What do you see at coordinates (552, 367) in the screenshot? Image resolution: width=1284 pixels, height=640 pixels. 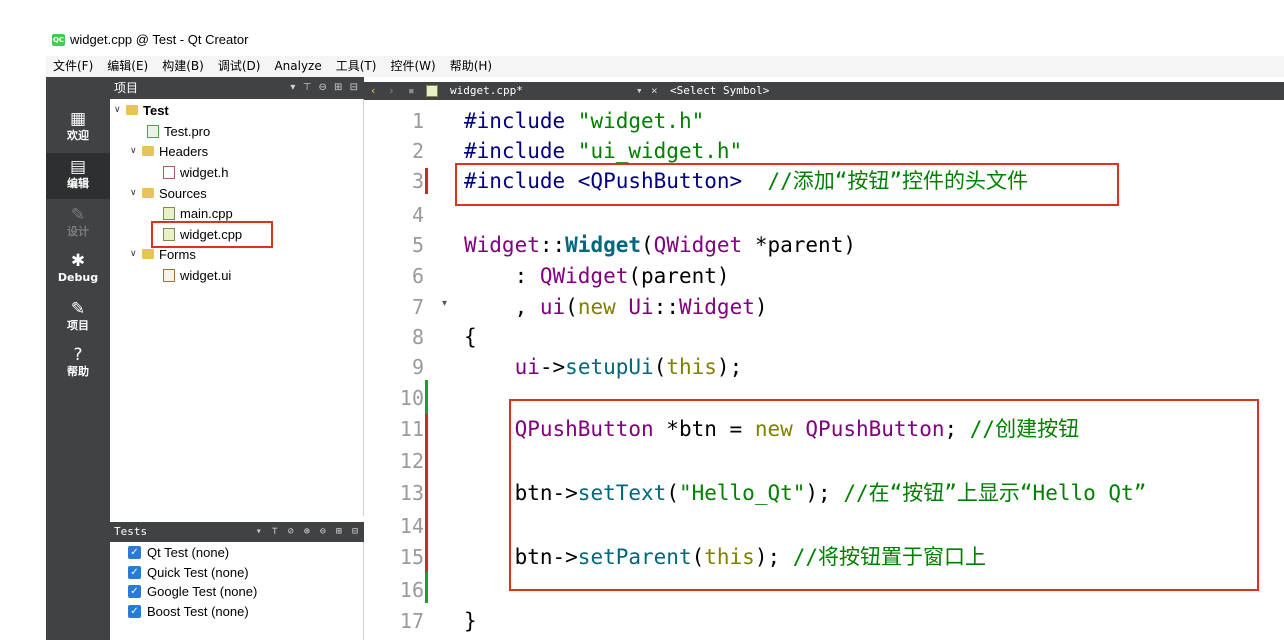 I see `operator-token: ->` at bounding box center [552, 367].